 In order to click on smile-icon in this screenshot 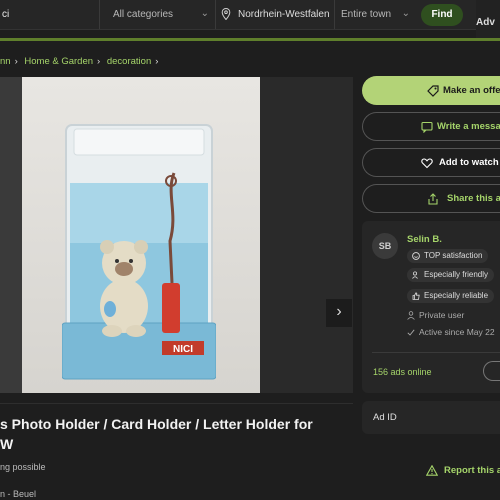, I will do `click(416, 256)`.